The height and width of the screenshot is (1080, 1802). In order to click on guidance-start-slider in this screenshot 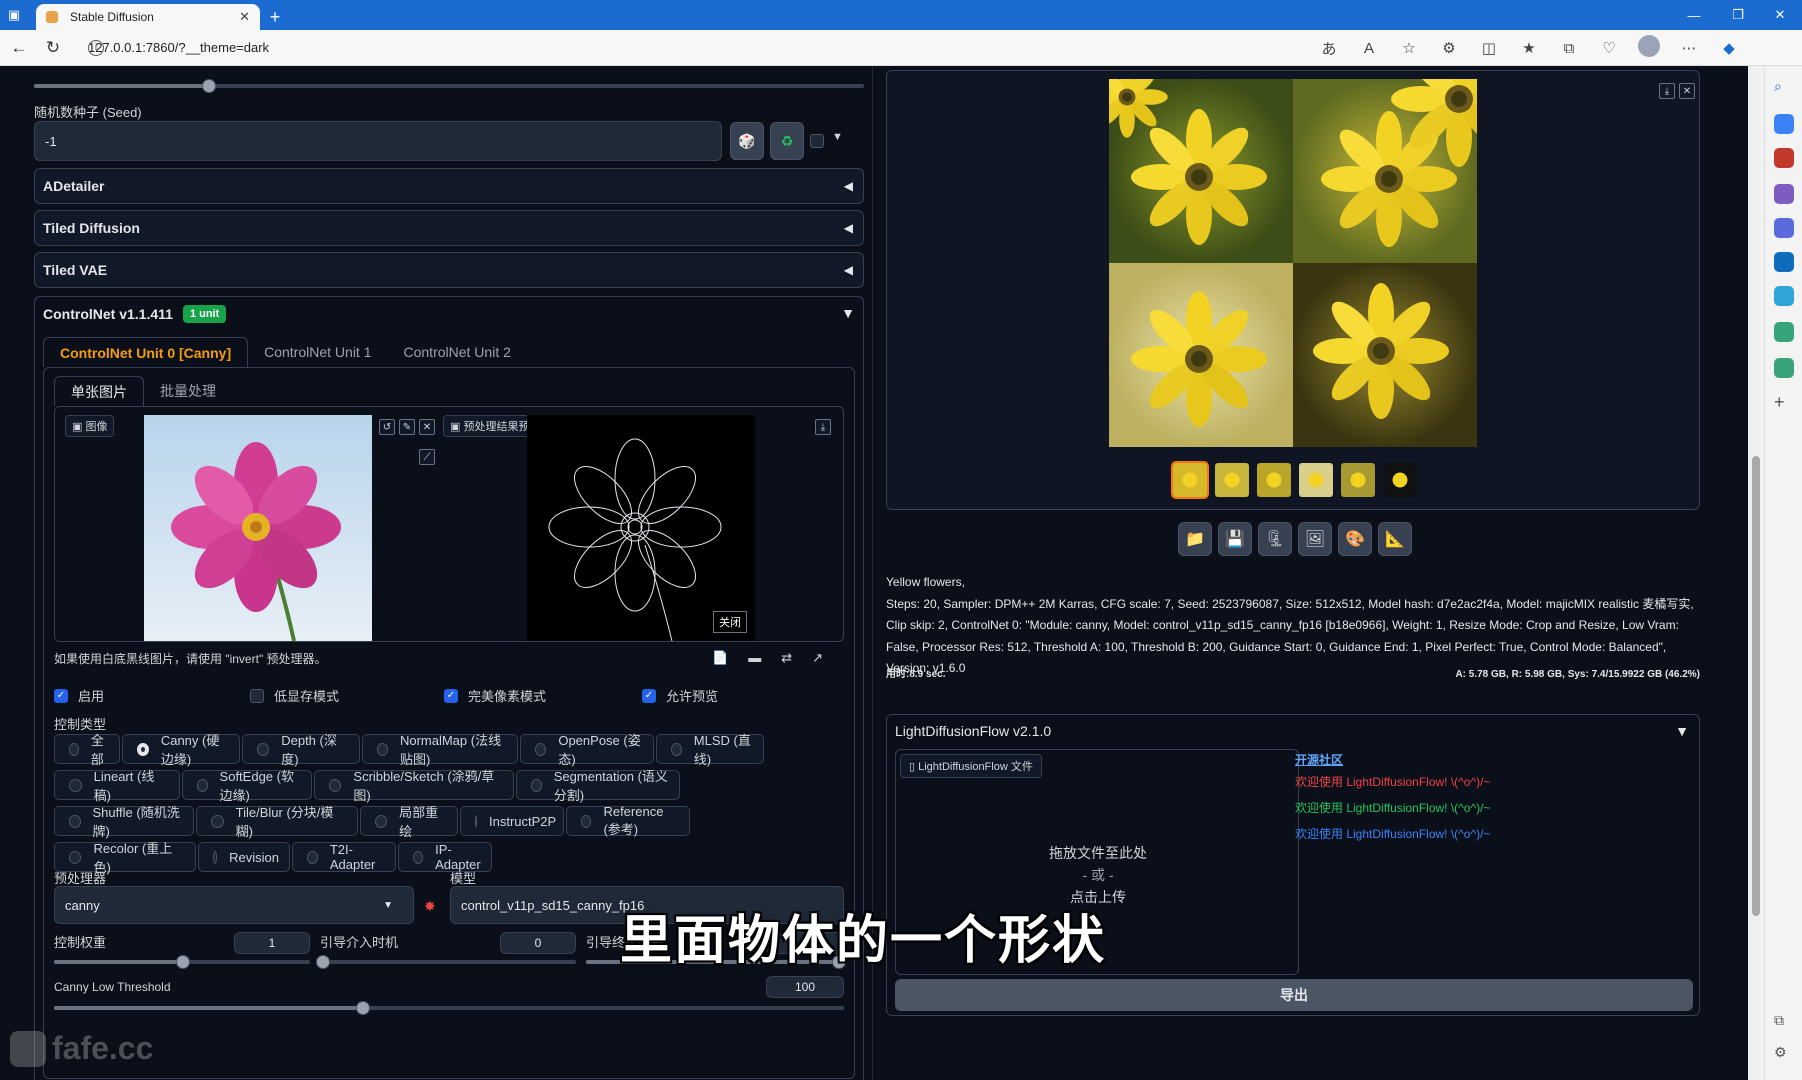, I will do `click(446, 962)`.